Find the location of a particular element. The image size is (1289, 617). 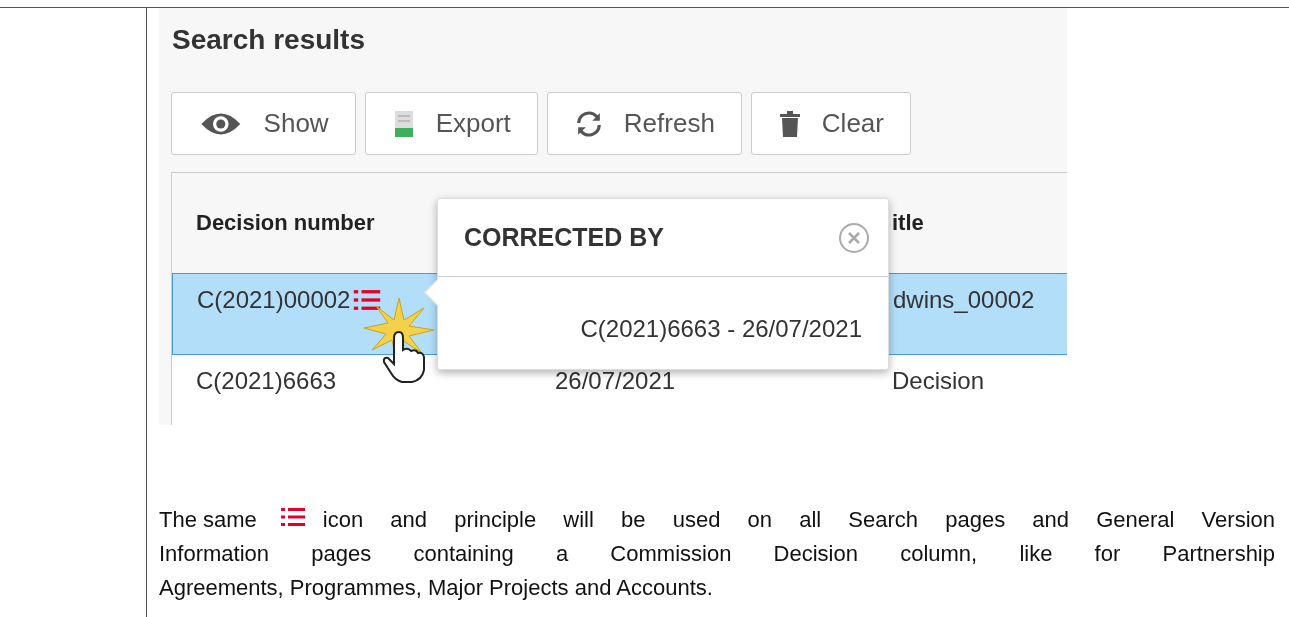

section-title: Search results is located at coordinates (268, 40).